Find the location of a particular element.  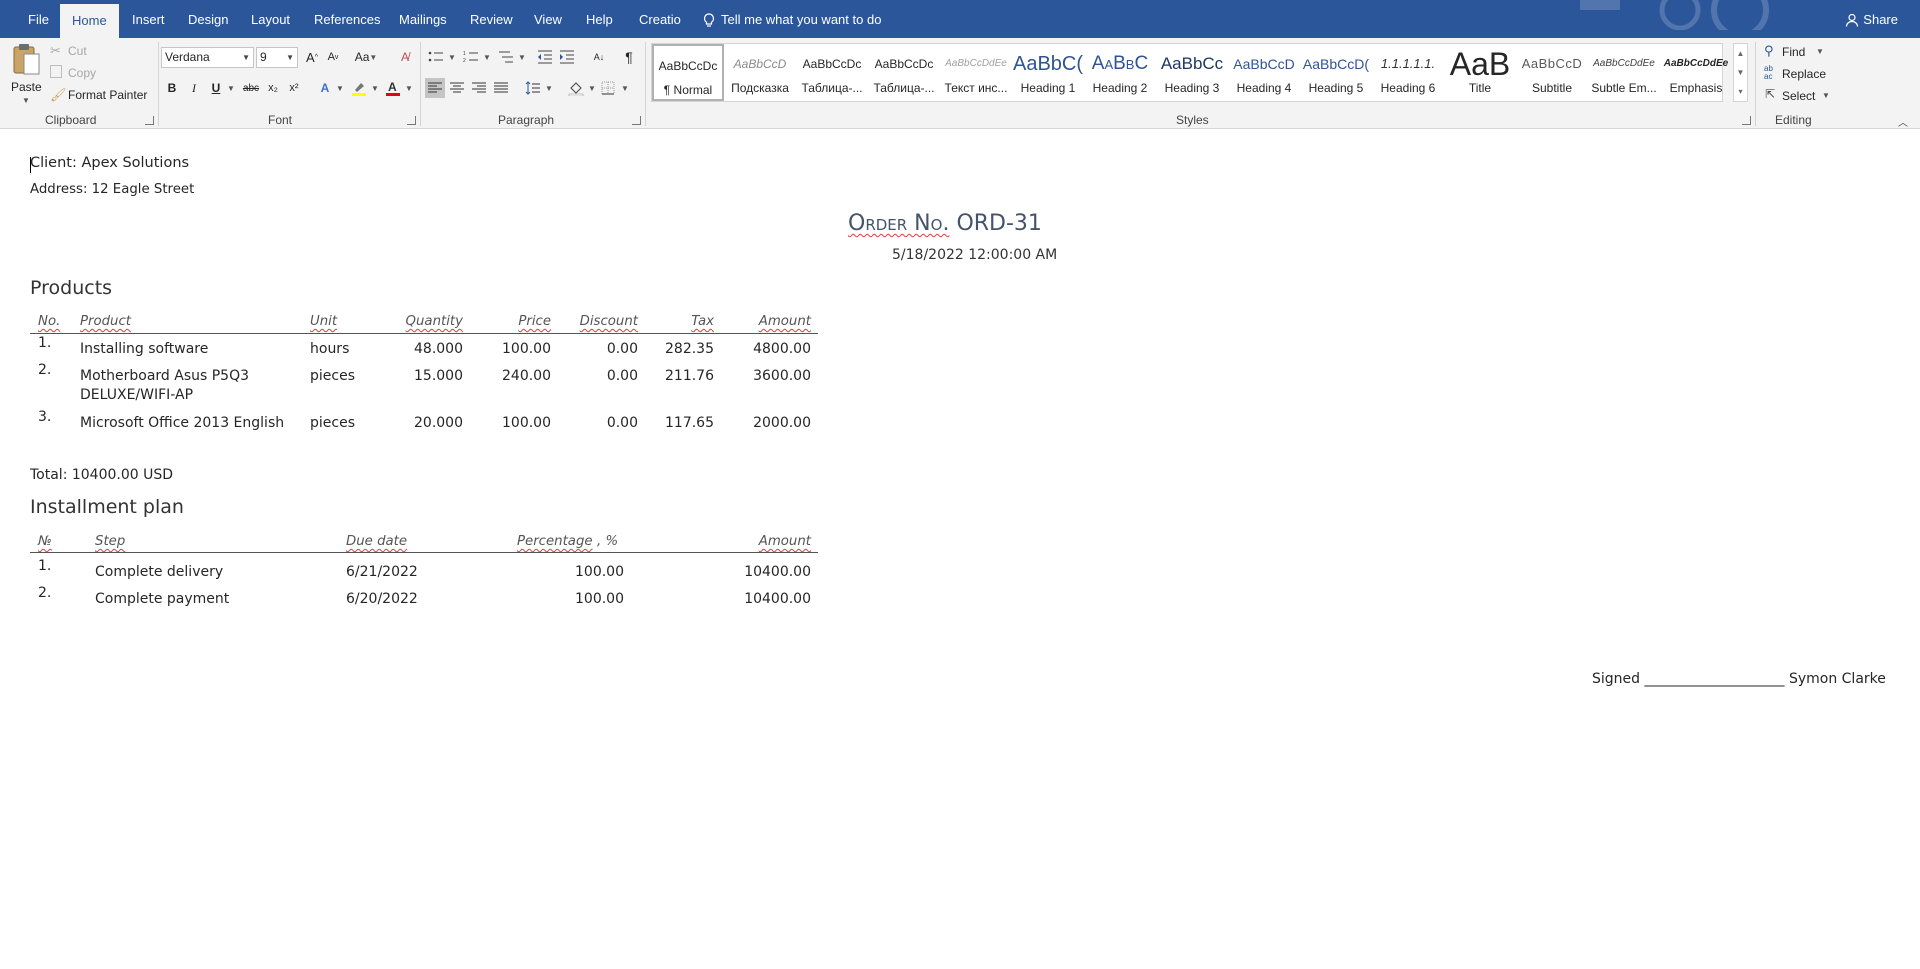

italic-button: I is located at coordinates (194, 88).